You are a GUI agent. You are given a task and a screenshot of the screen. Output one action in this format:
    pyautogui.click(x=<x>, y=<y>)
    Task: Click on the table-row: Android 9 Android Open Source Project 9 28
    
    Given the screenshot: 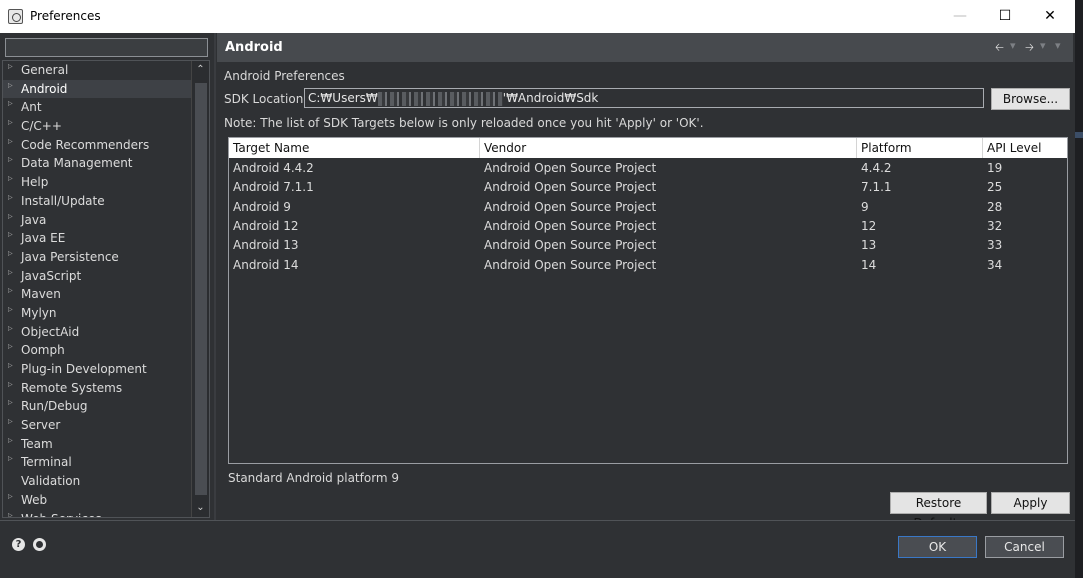 What is the action you would take?
    pyautogui.click(x=648, y=207)
    